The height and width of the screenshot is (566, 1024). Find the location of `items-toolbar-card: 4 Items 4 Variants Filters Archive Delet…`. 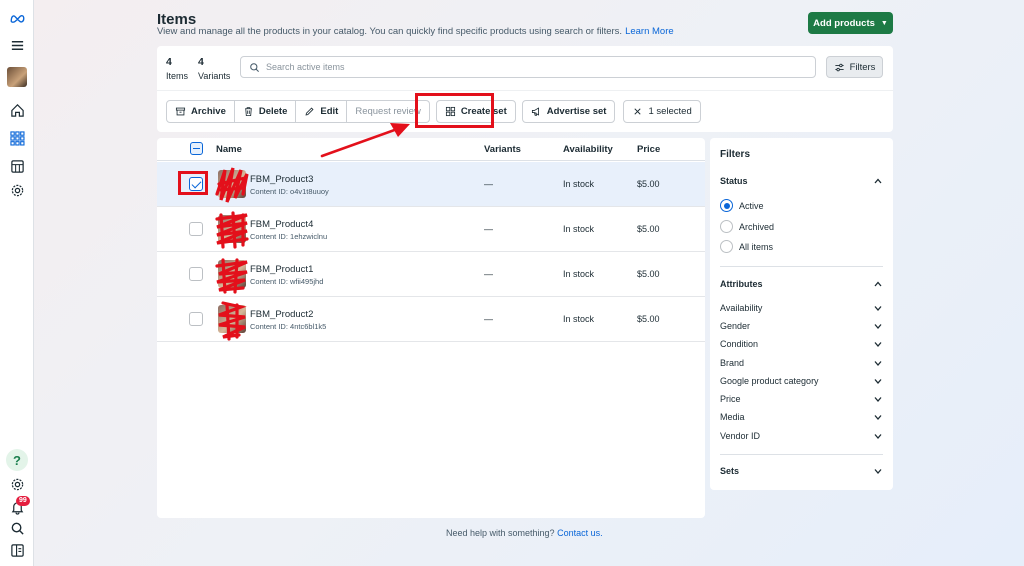

items-toolbar-card: 4 Items 4 Variants Filters Archive Delet… is located at coordinates (525, 89).